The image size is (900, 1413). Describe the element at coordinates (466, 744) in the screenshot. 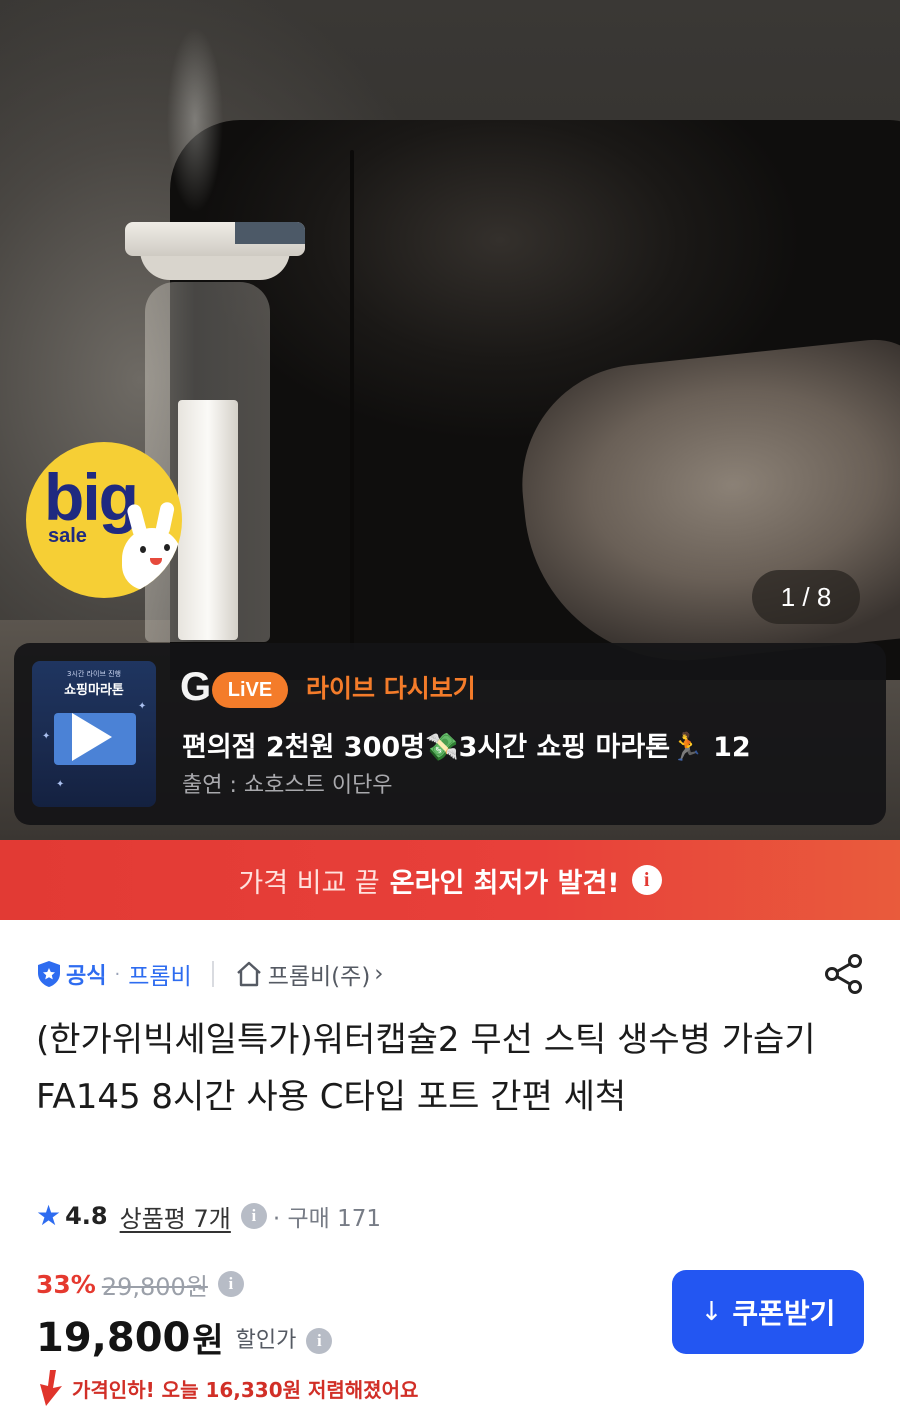

I see `live-title: 편의점 2천원 300명💸3시간 쇼핑 마라톤🏃 12` at that location.